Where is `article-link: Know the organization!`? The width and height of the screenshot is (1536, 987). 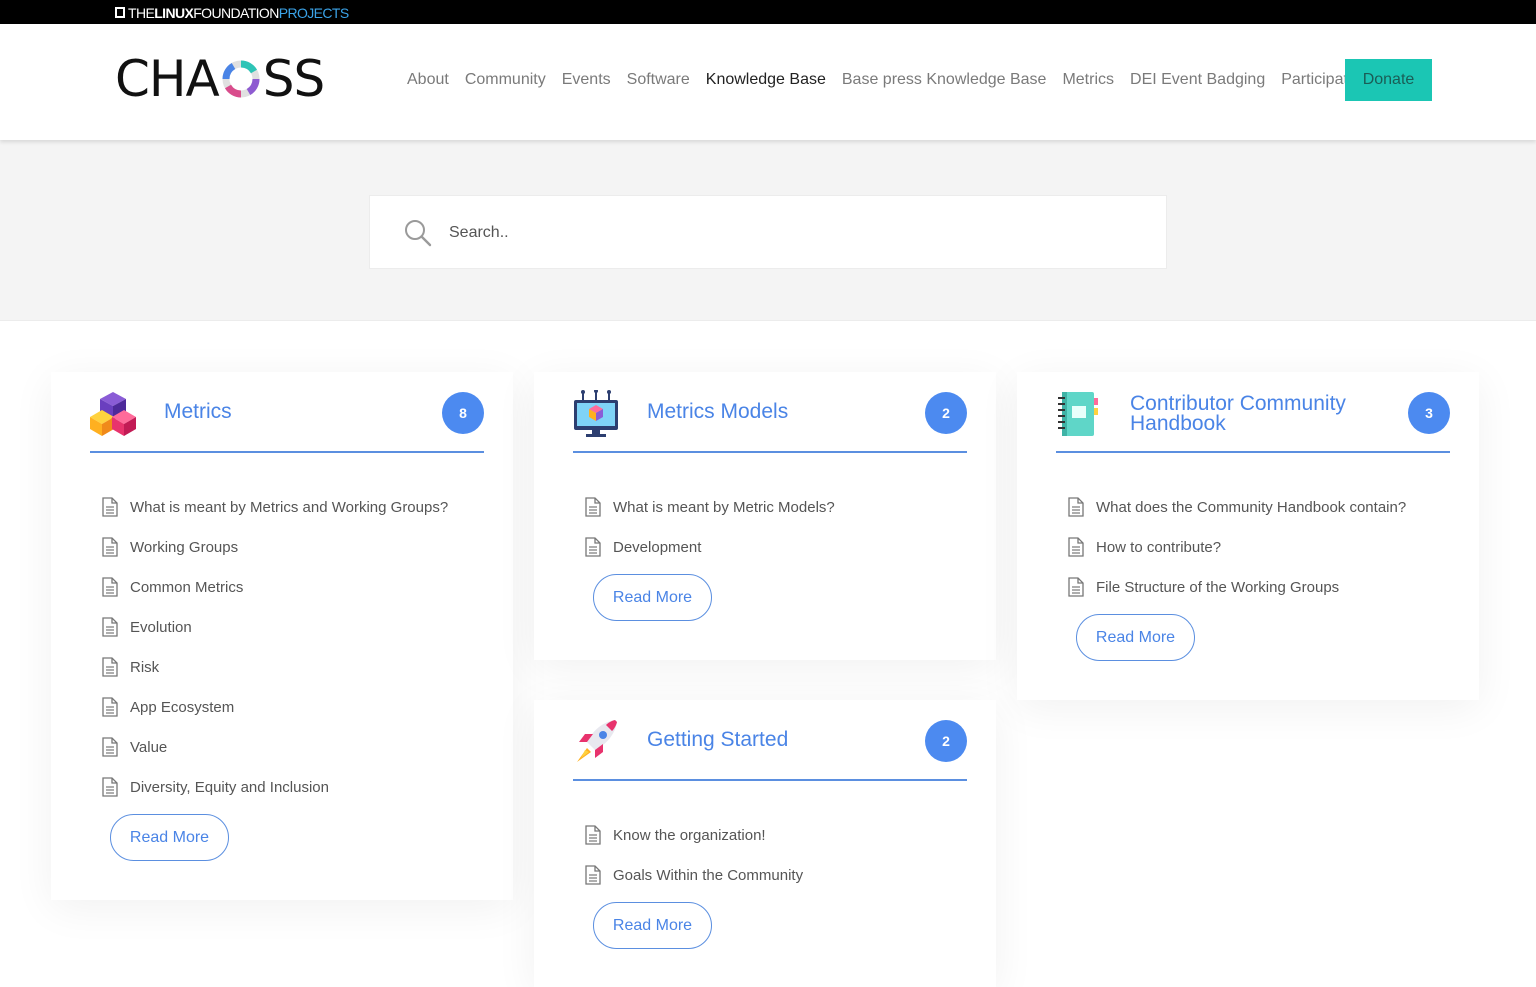
article-link: Know the organization! is located at coordinates (693, 835).